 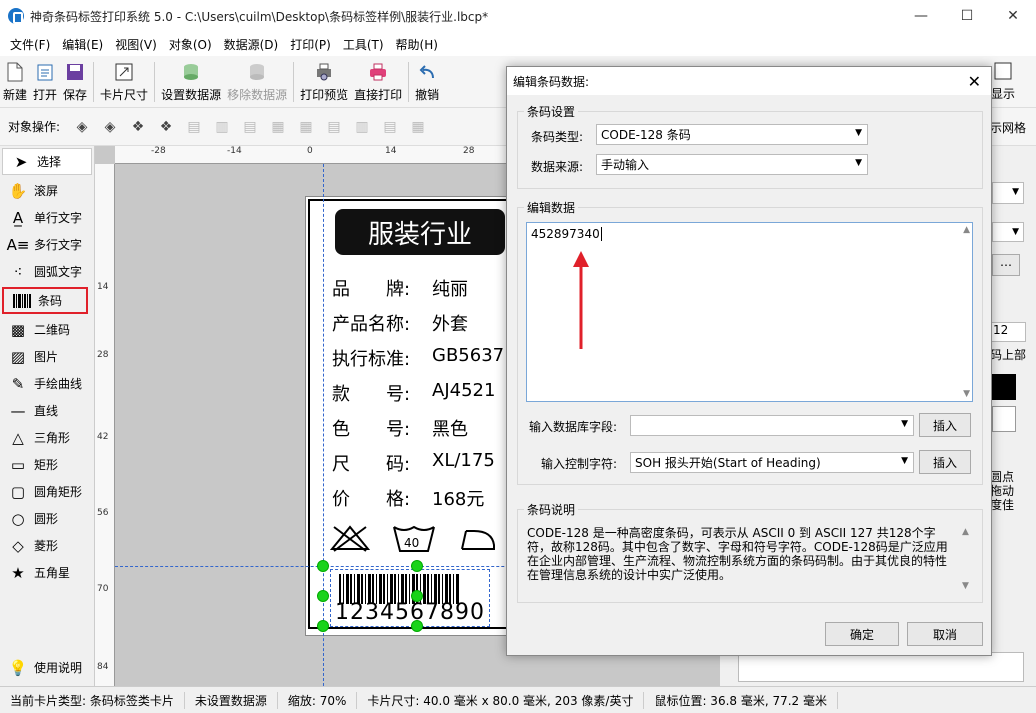 What do you see at coordinates (58, 384) in the screenshot?
I see `tool-label: 手绘曲线` at bounding box center [58, 384].